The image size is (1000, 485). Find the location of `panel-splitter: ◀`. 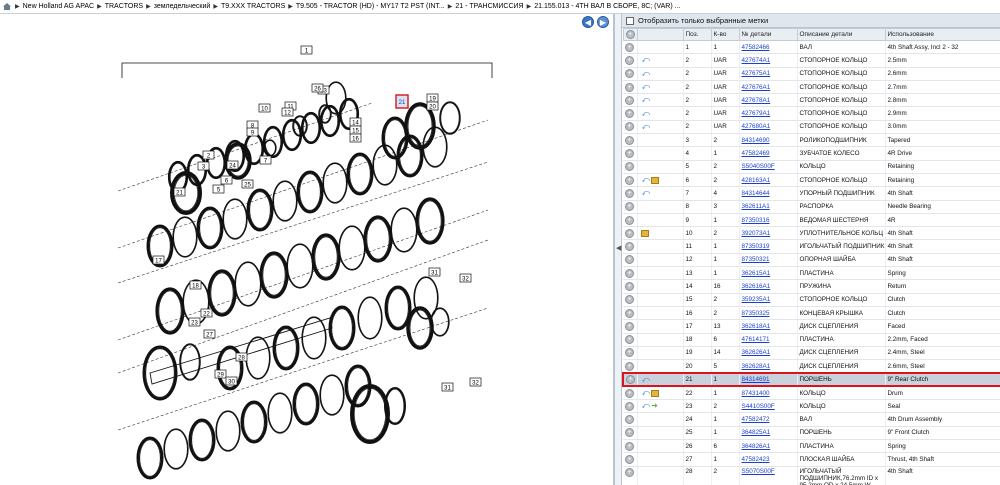

panel-splitter: ◀ is located at coordinates (618, 249).